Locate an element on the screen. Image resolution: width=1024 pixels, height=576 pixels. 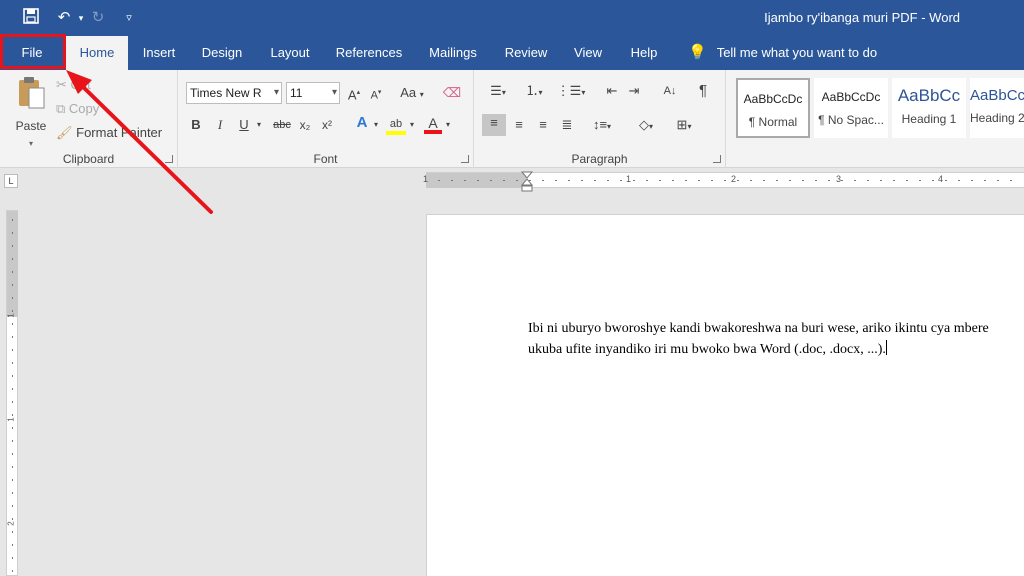
ruler-margin-shade is located at coordinates (12, 264).